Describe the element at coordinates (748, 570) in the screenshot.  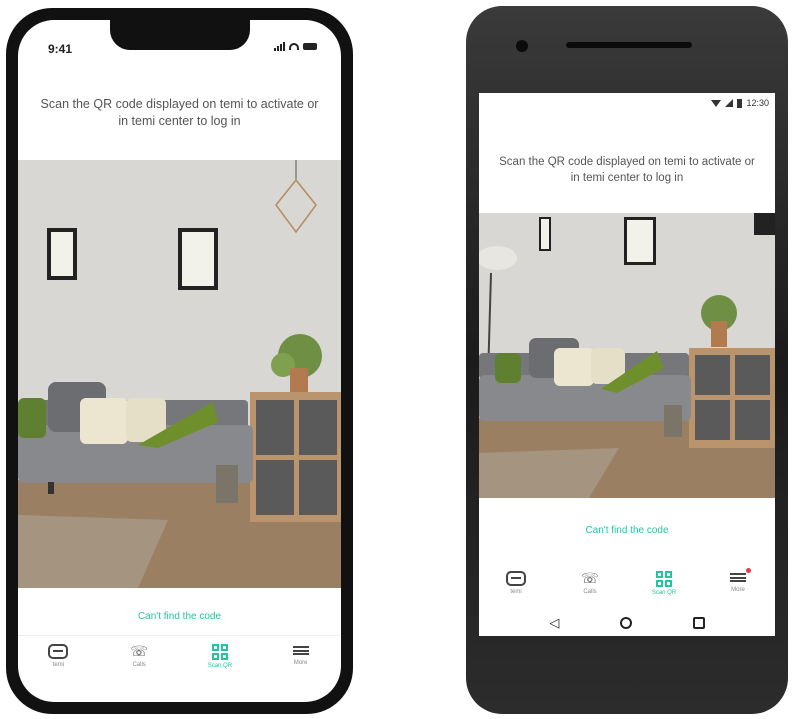
I see `notification-badge` at that location.